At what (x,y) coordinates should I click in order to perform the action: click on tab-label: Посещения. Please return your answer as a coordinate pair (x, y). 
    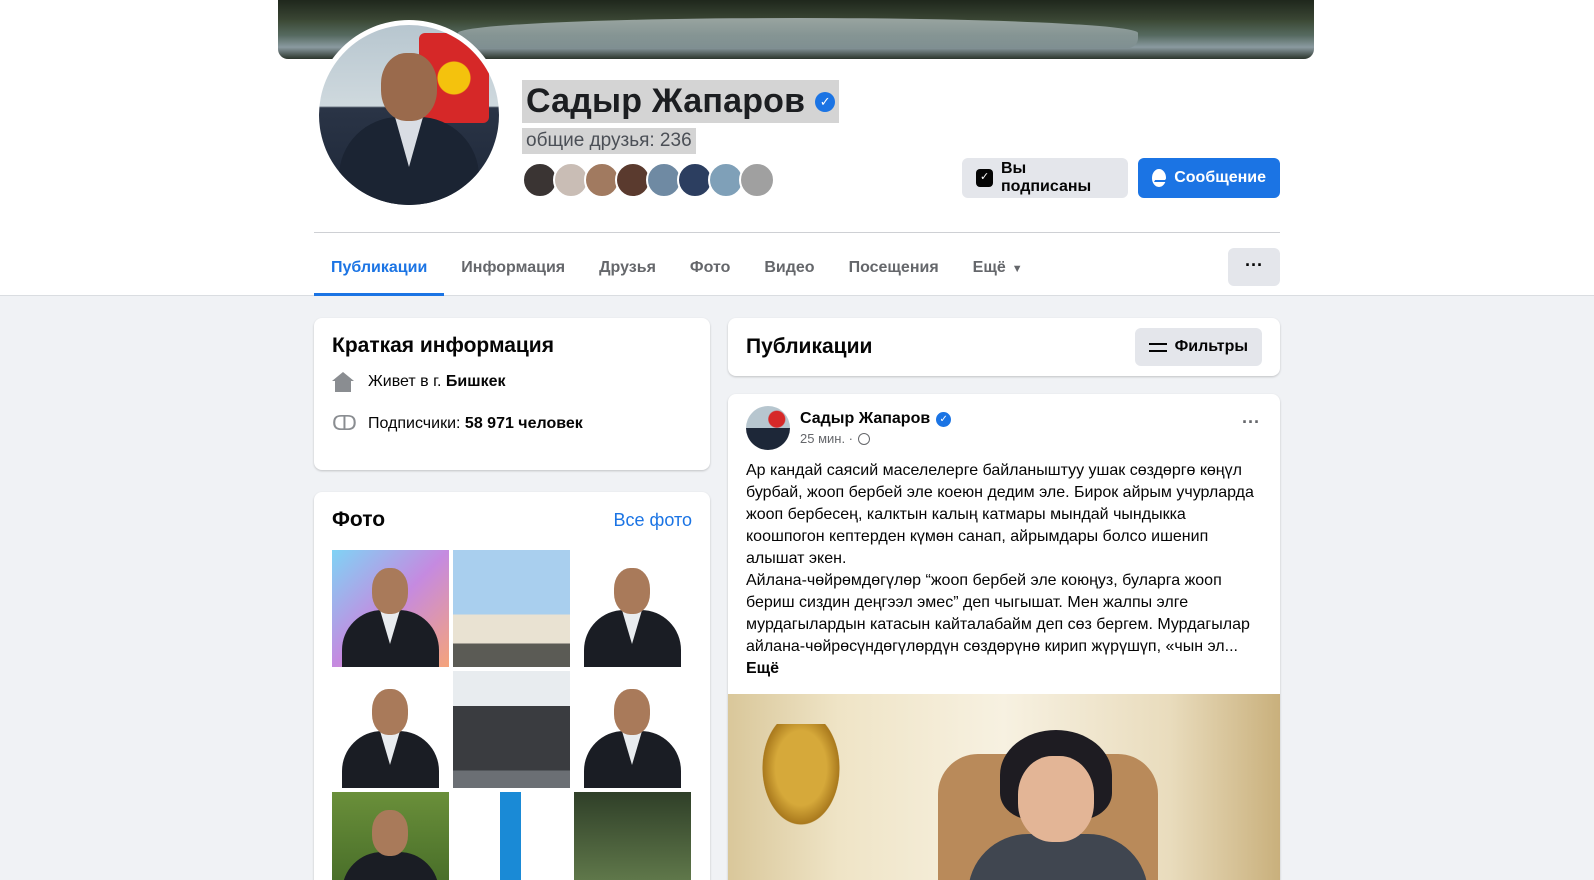
    Looking at the image, I should click on (893, 267).